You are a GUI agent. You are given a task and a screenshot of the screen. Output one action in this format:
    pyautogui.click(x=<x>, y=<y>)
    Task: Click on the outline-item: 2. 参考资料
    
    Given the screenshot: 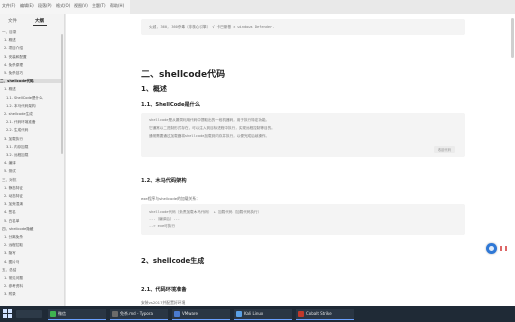 What is the action you would take?
    pyautogui.click(x=13, y=286)
    